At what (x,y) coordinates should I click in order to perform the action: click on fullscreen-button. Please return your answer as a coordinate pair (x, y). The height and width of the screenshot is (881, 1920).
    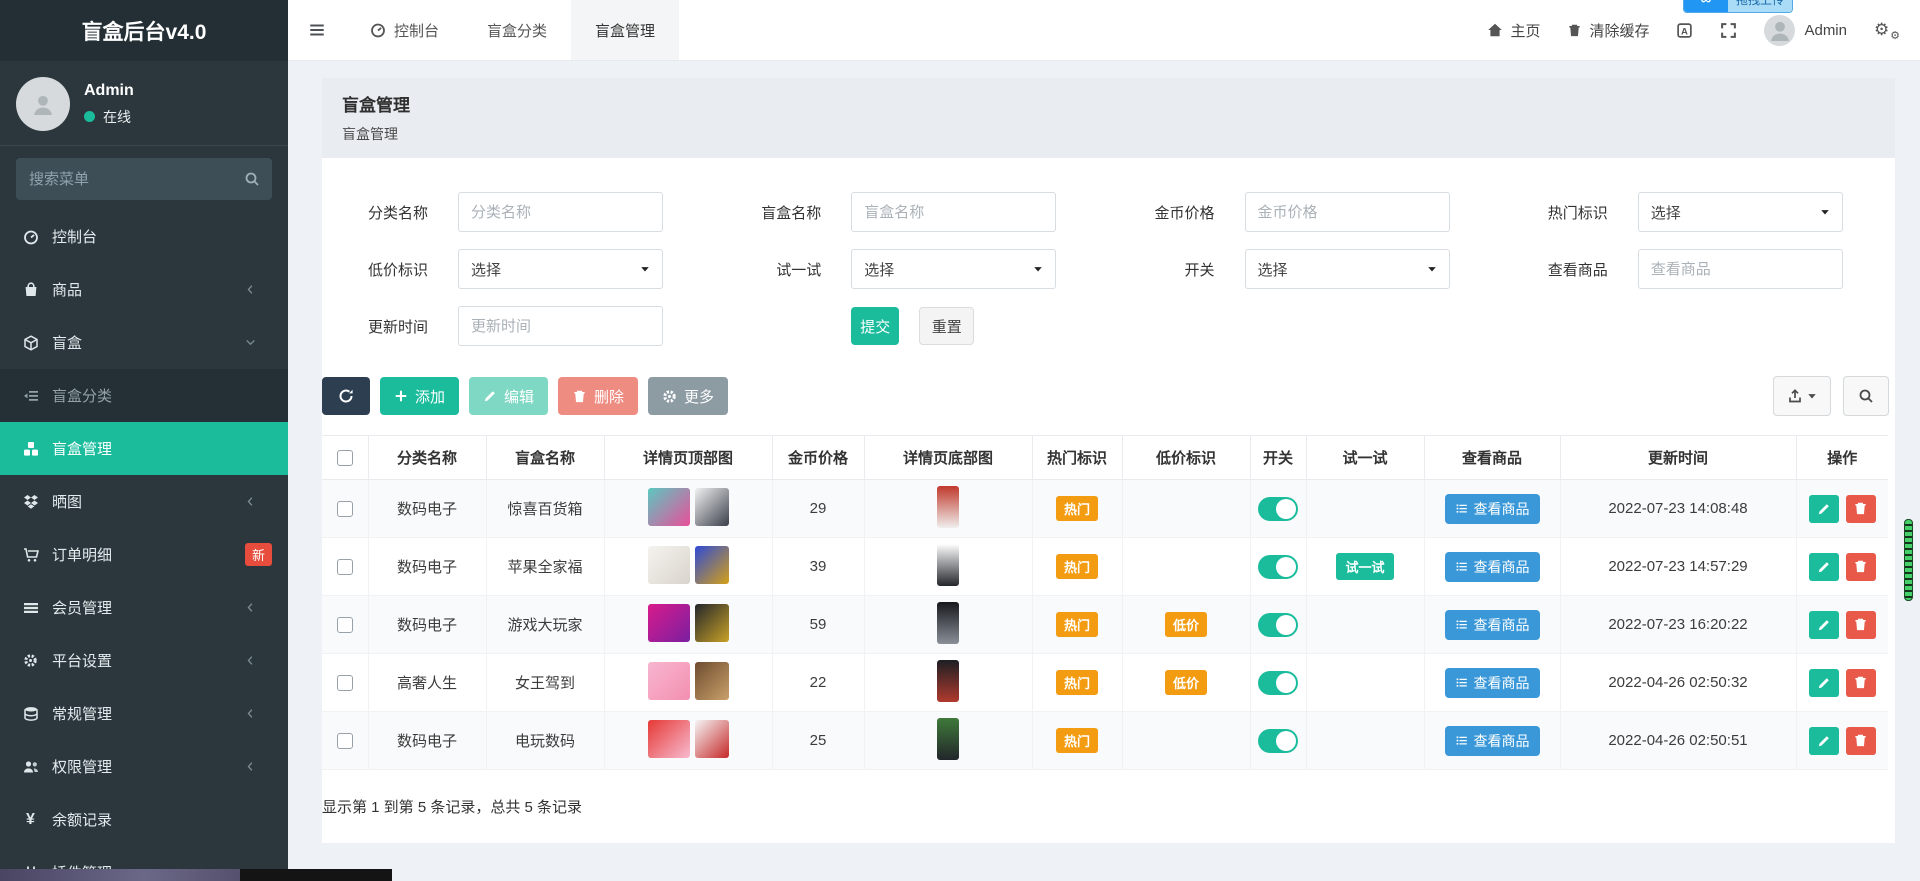
    Looking at the image, I should click on (1728, 30).